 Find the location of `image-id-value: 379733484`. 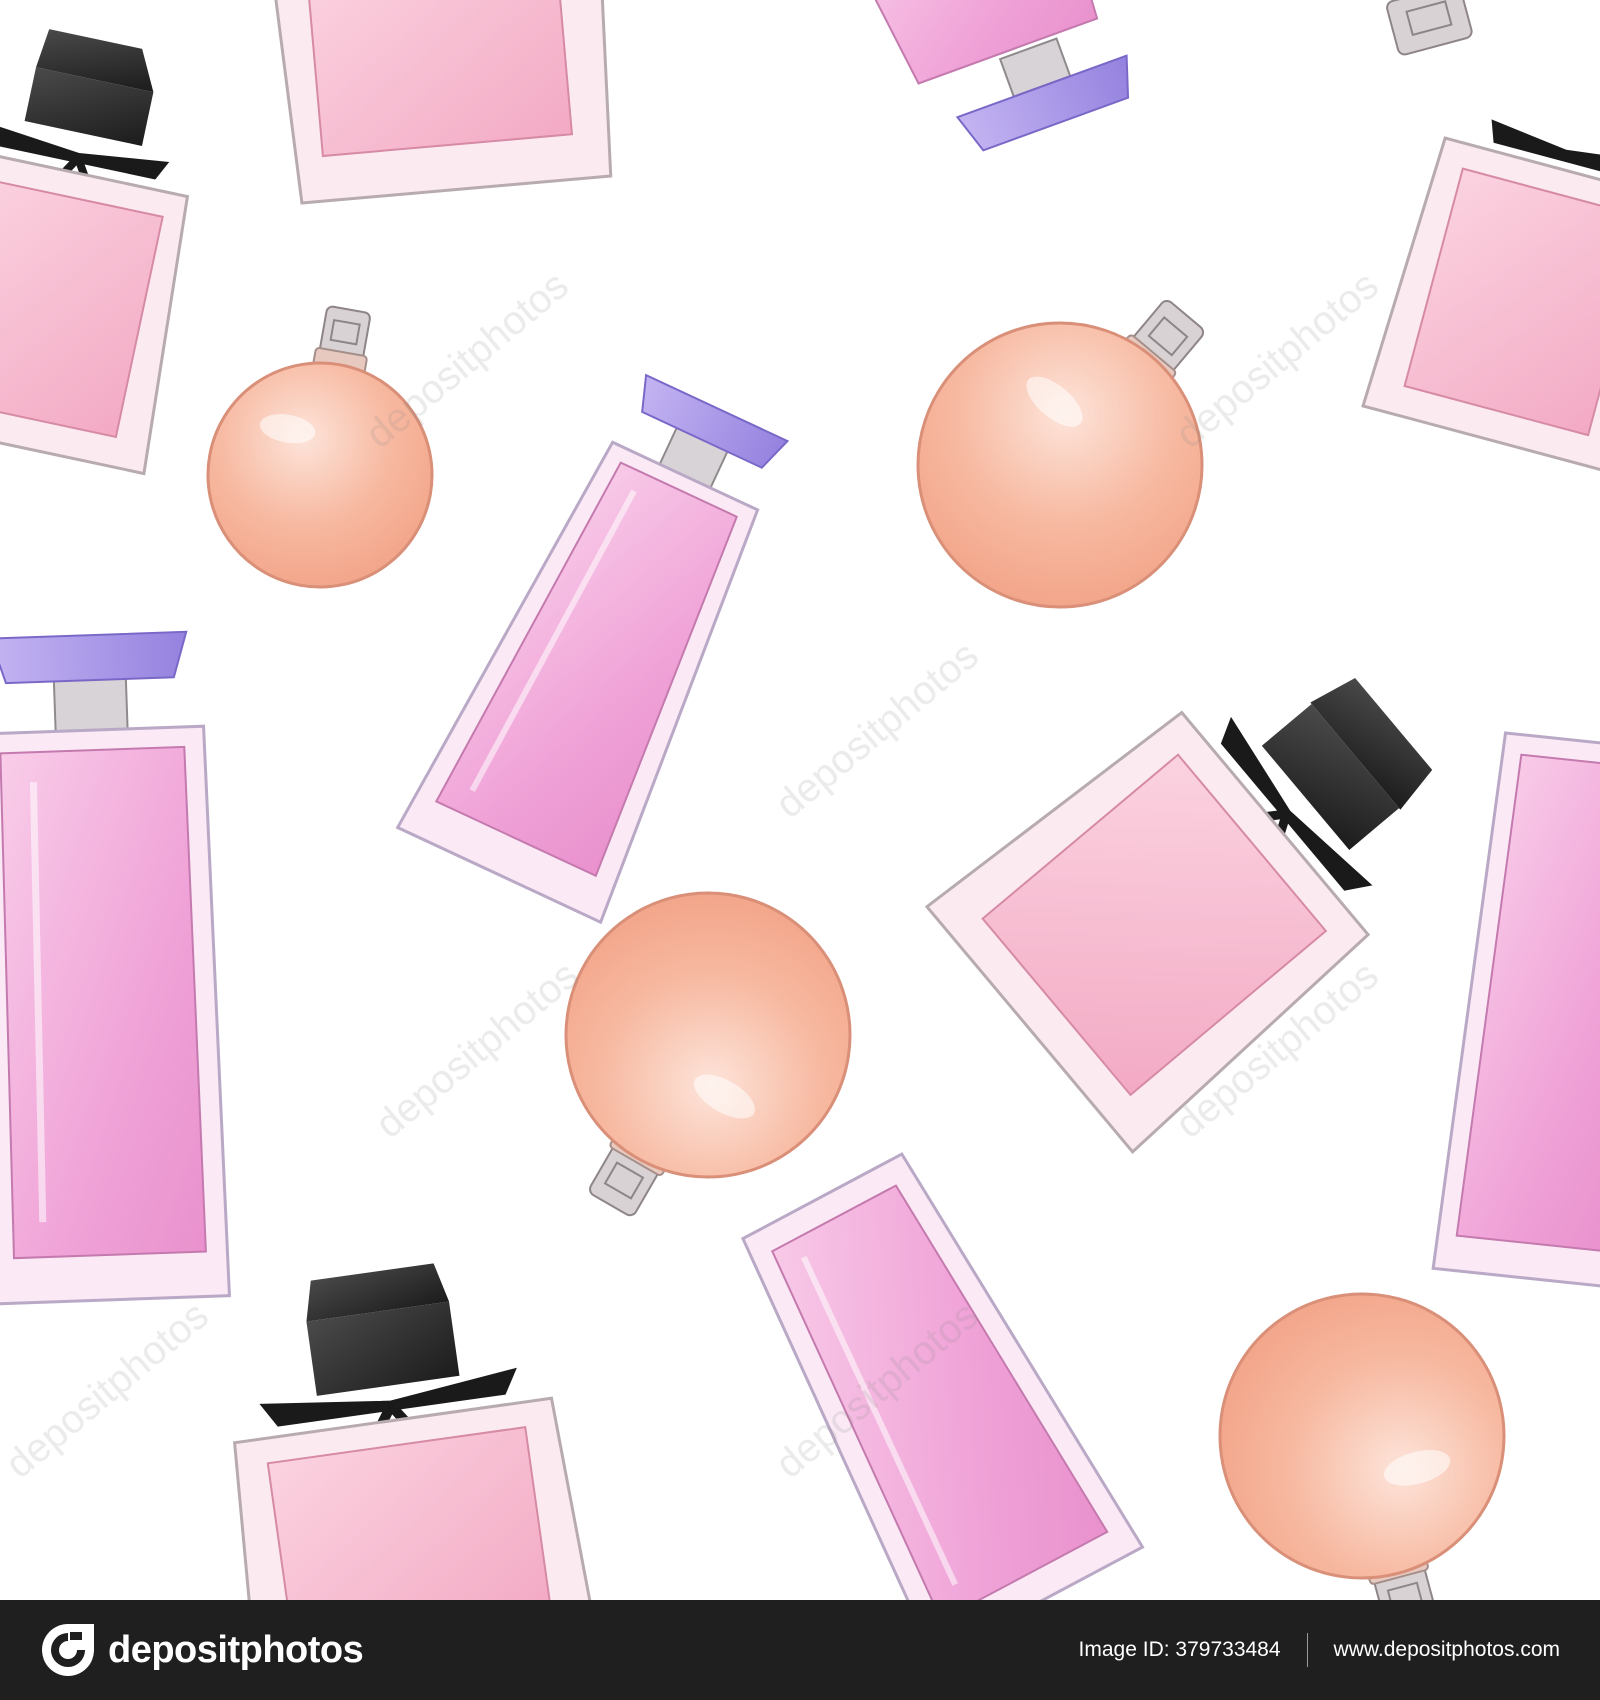

image-id-value: 379733484 is located at coordinates (1228, 1649).